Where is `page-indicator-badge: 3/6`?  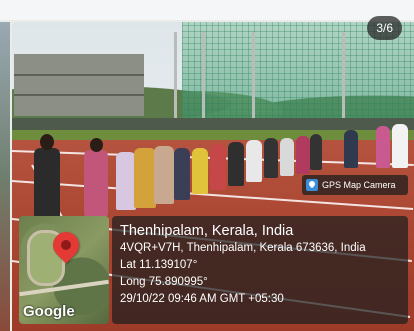 page-indicator-badge: 3/6 is located at coordinates (384, 28).